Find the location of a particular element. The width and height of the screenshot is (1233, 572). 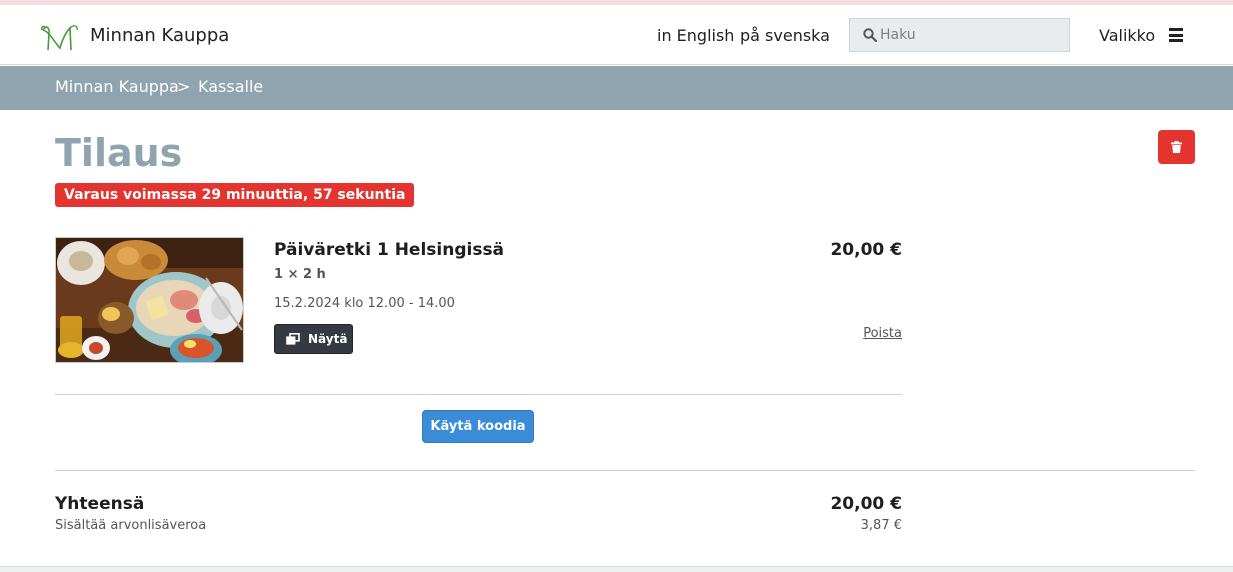

vat-value: 3,87 € is located at coordinates (881, 525).